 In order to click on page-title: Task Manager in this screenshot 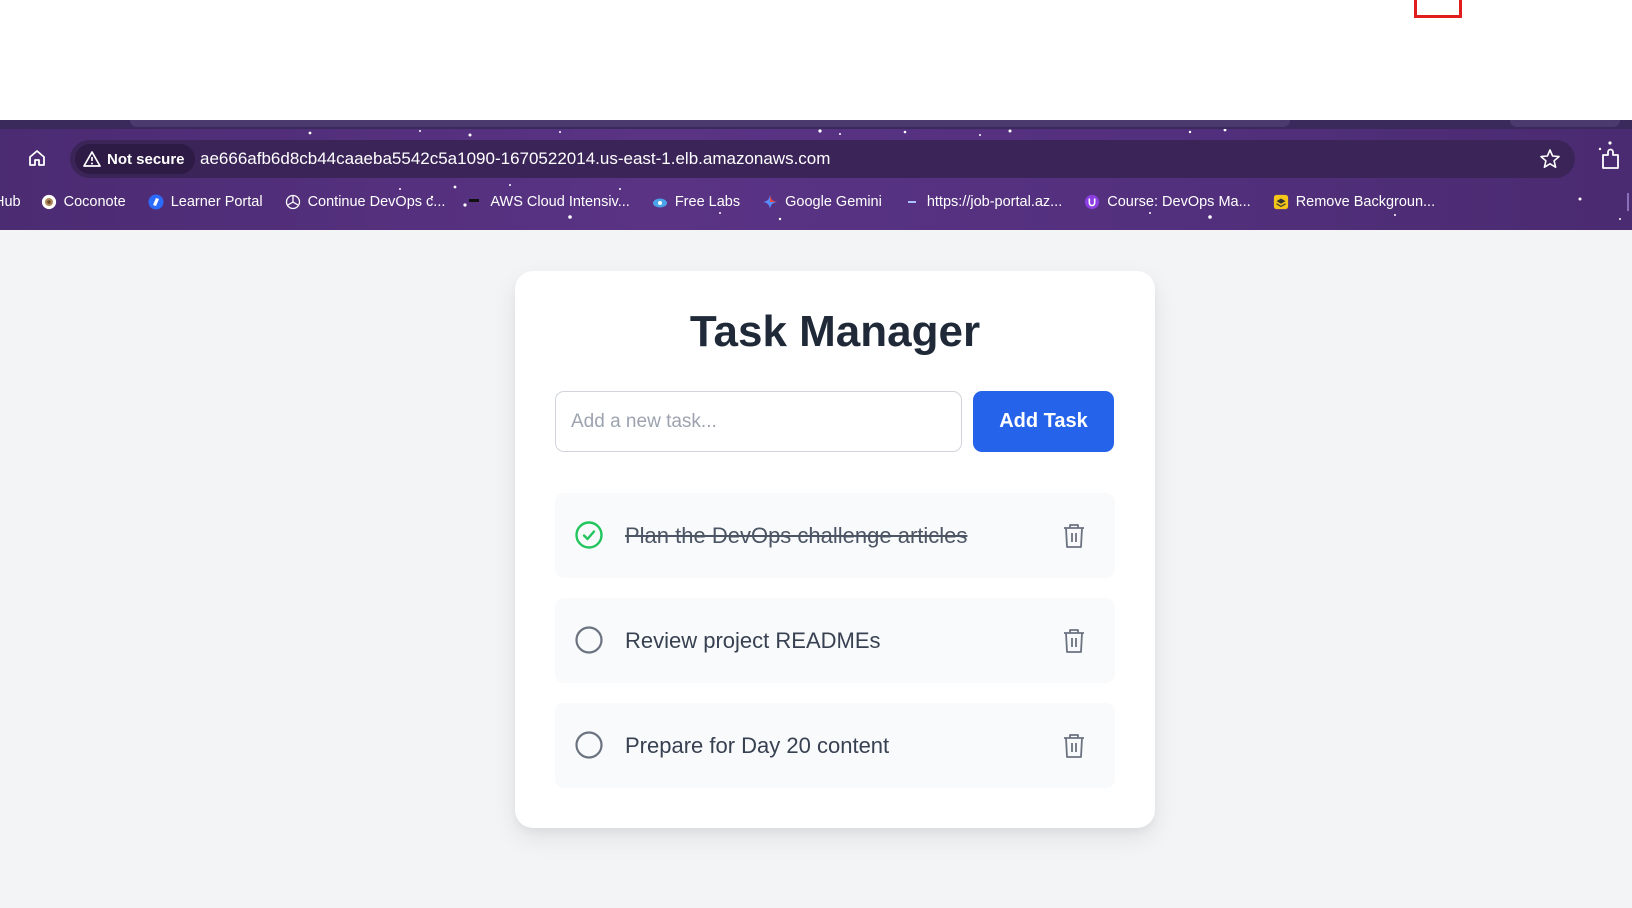, I will do `click(835, 331)`.